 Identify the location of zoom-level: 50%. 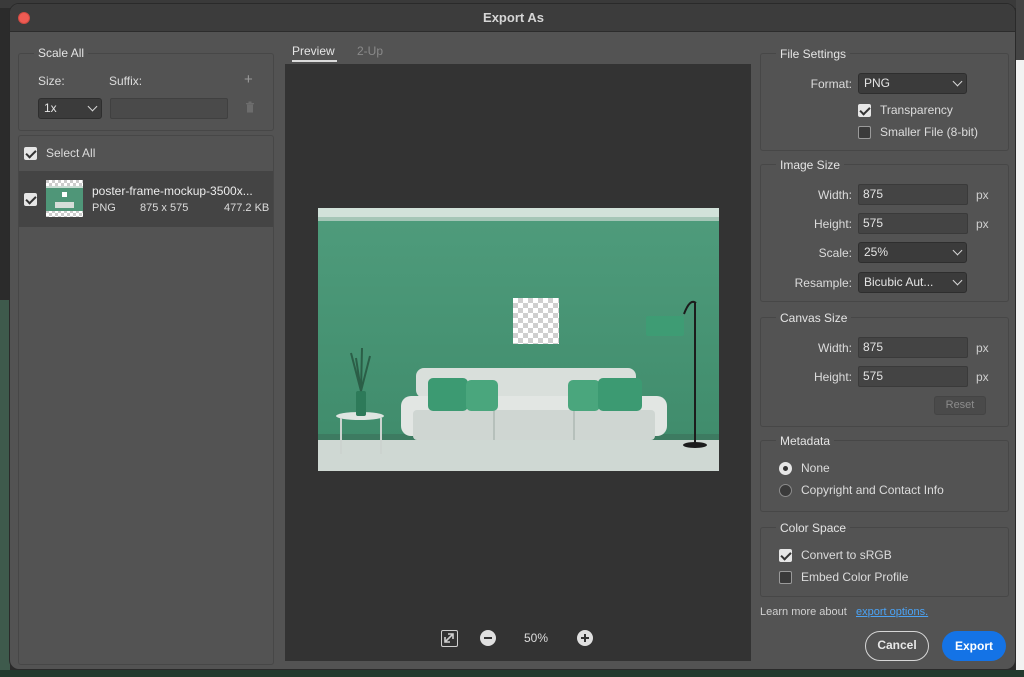
(536, 638).